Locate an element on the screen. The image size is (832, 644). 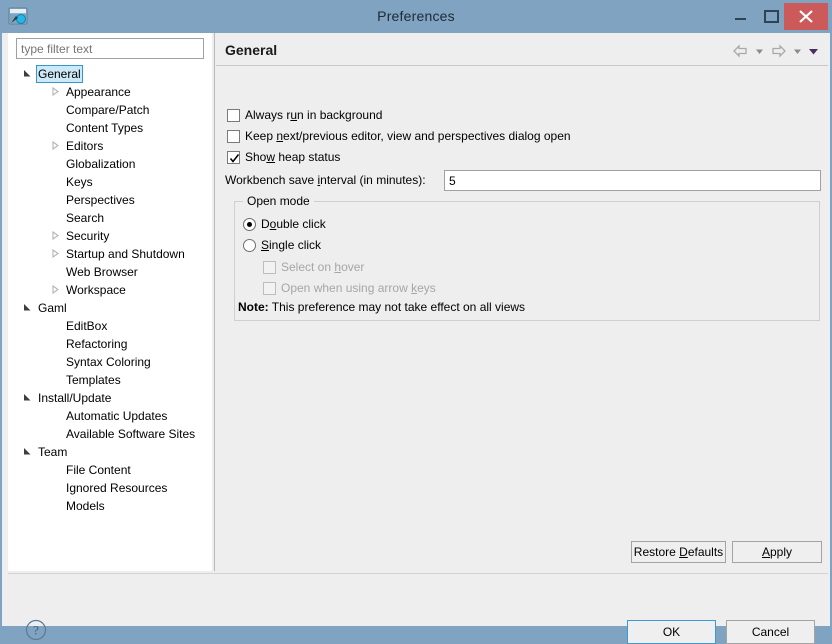
radio-double-click: Double click is located at coordinates (284, 224).